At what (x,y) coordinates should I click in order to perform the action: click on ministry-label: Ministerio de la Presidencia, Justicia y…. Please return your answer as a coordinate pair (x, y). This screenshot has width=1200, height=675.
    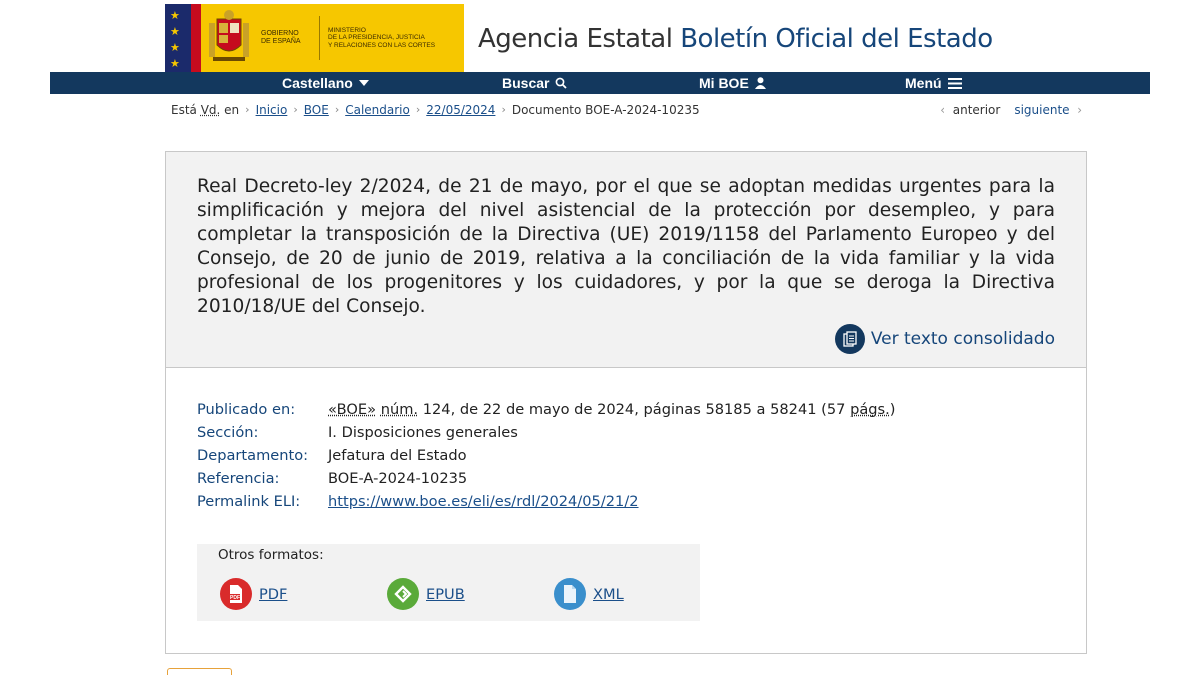
    Looking at the image, I should click on (393, 38).